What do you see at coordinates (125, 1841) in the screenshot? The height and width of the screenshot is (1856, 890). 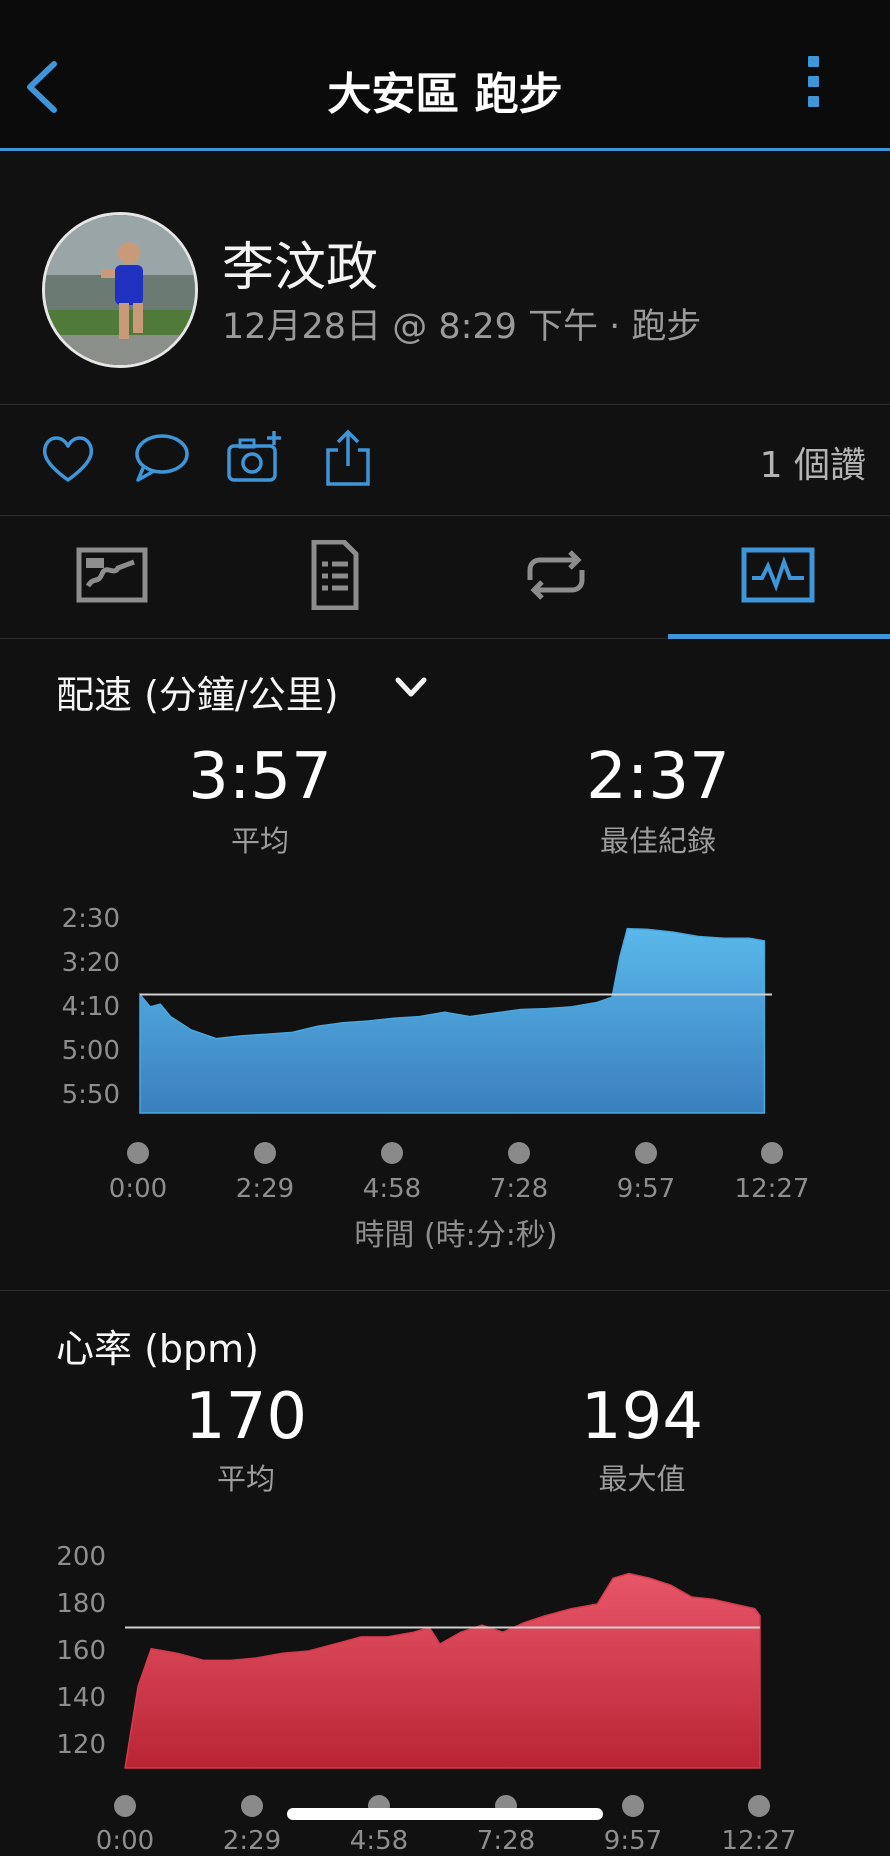 I see `hr-x-tick: 0:00` at bounding box center [125, 1841].